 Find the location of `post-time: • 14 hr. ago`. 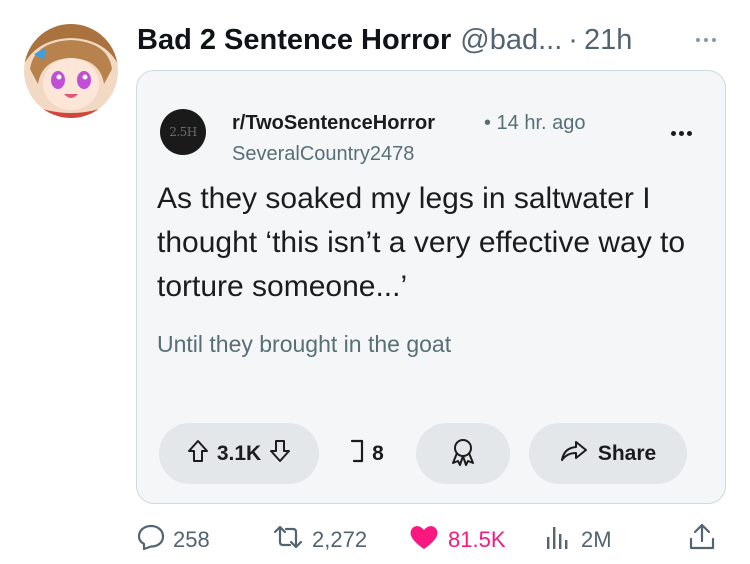

post-time: • 14 hr. ago is located at coordinates (535, 123).